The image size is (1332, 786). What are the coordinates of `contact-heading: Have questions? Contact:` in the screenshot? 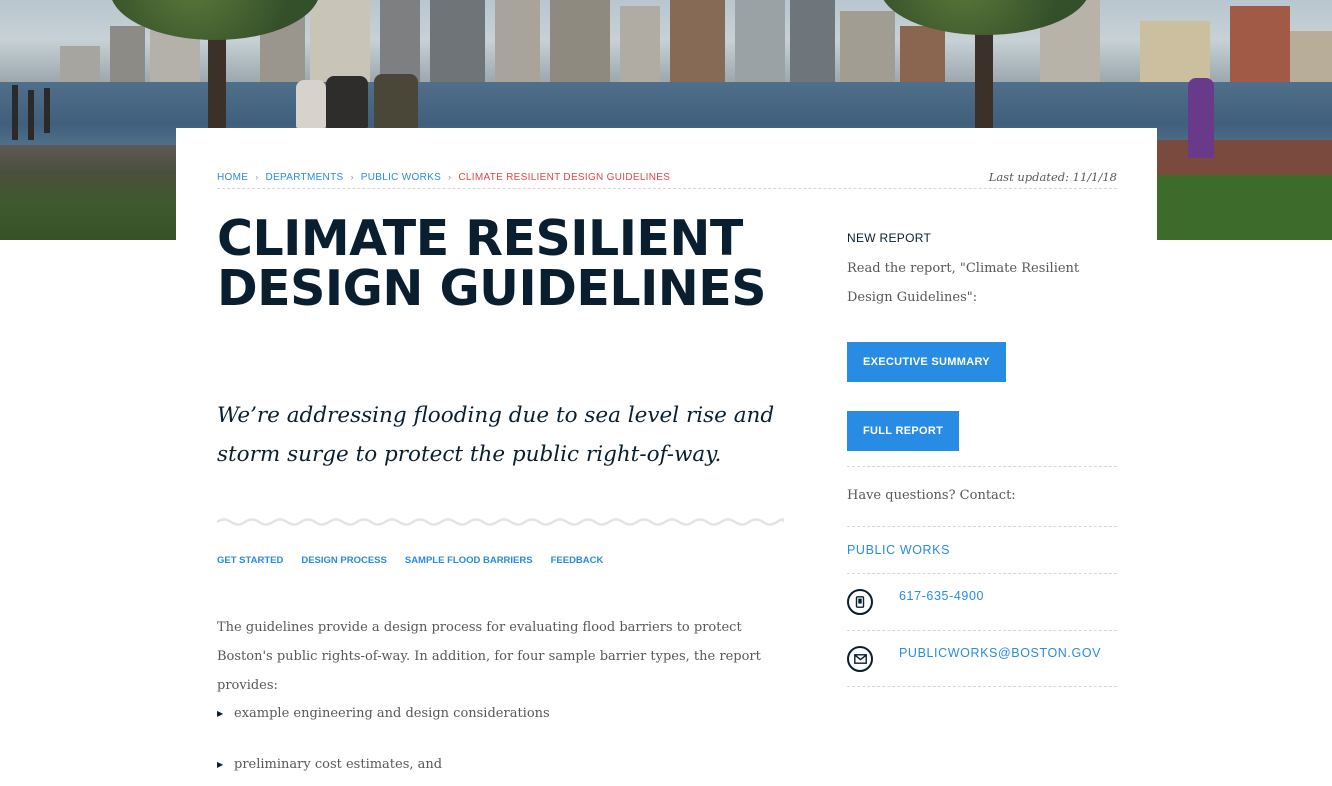 It's located at (982, 496).